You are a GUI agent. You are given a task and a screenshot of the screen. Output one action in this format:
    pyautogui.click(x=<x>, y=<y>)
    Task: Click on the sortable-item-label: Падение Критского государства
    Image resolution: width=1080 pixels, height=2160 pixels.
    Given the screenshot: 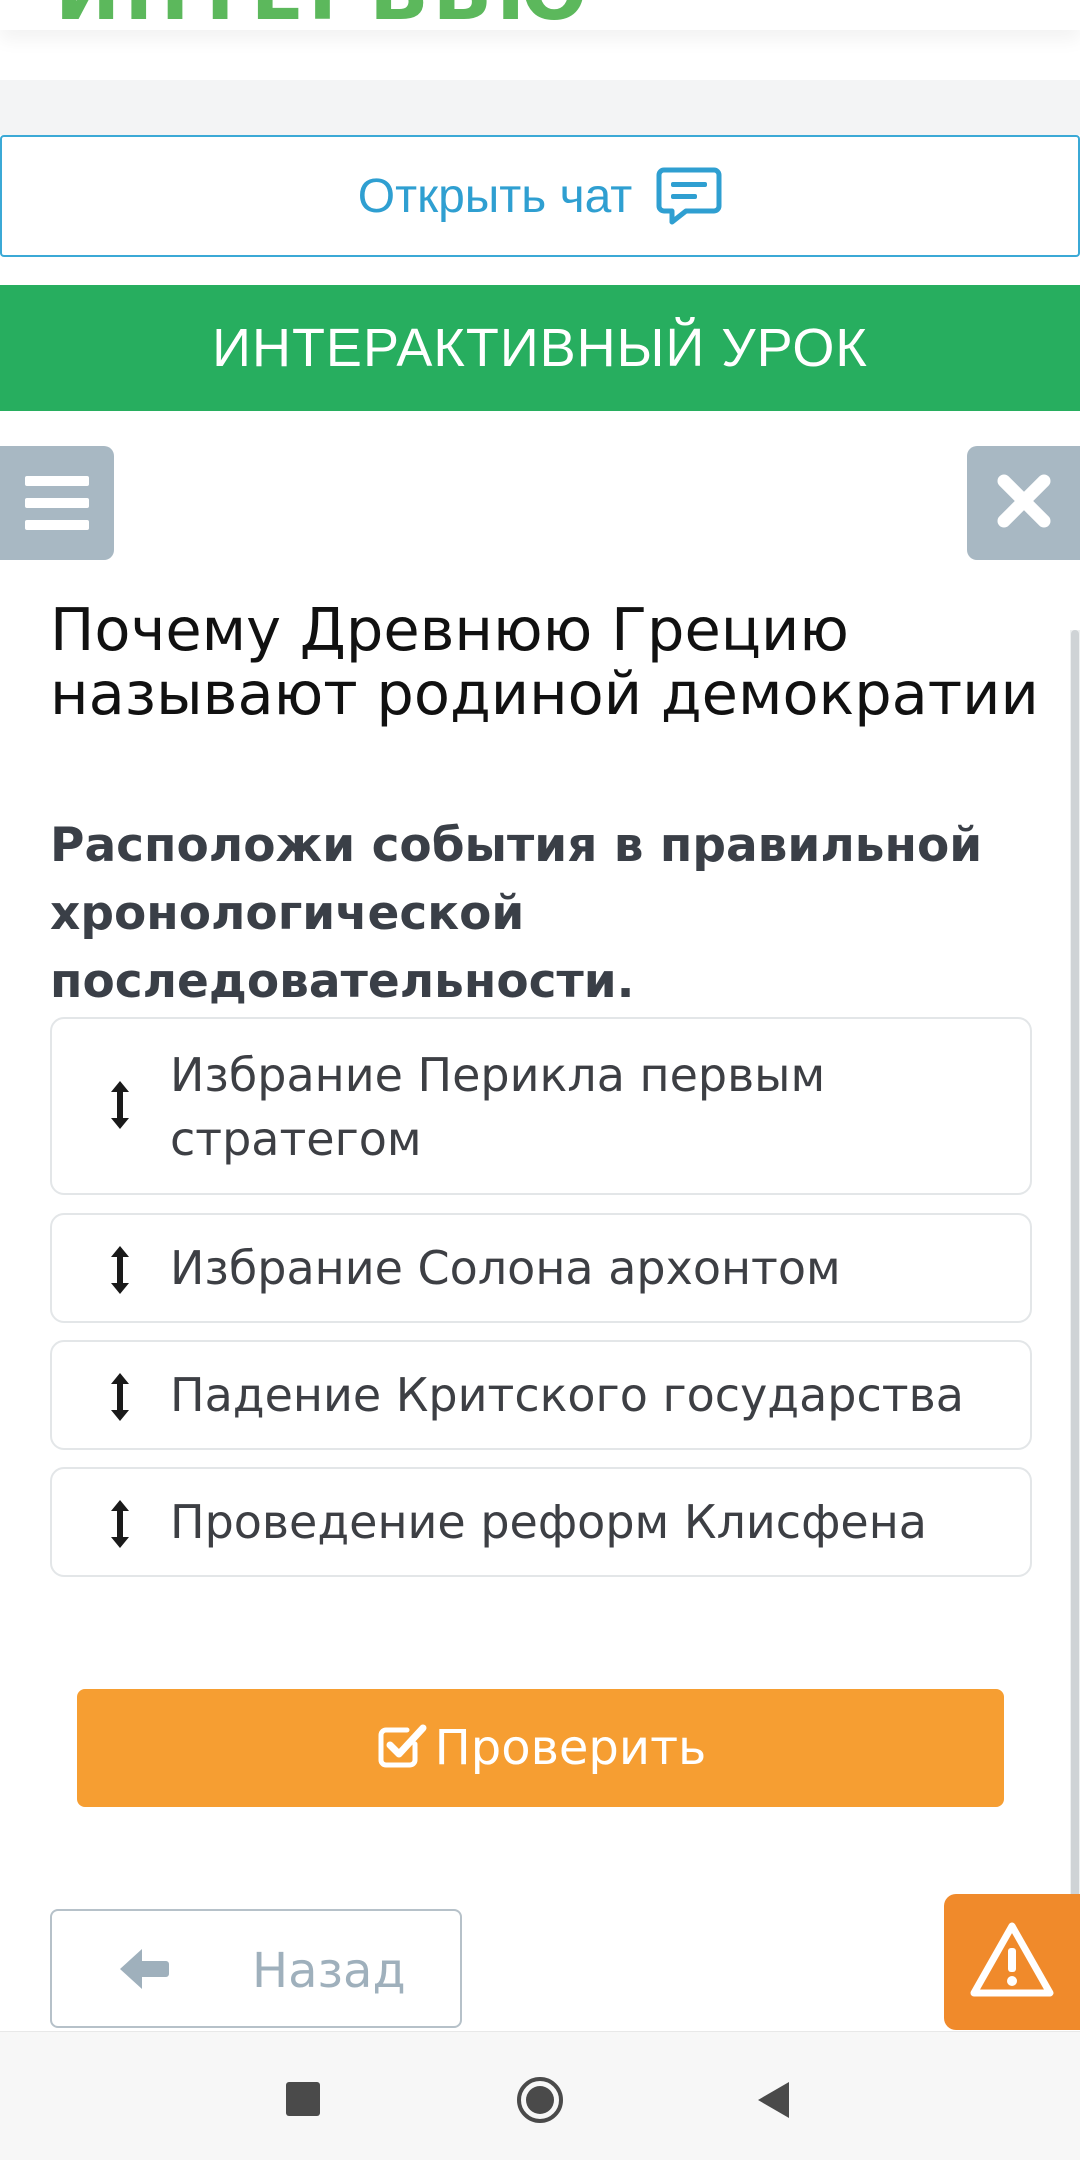 What is the action you would take?
    pyautogui.click(x=567, y=1395)
    